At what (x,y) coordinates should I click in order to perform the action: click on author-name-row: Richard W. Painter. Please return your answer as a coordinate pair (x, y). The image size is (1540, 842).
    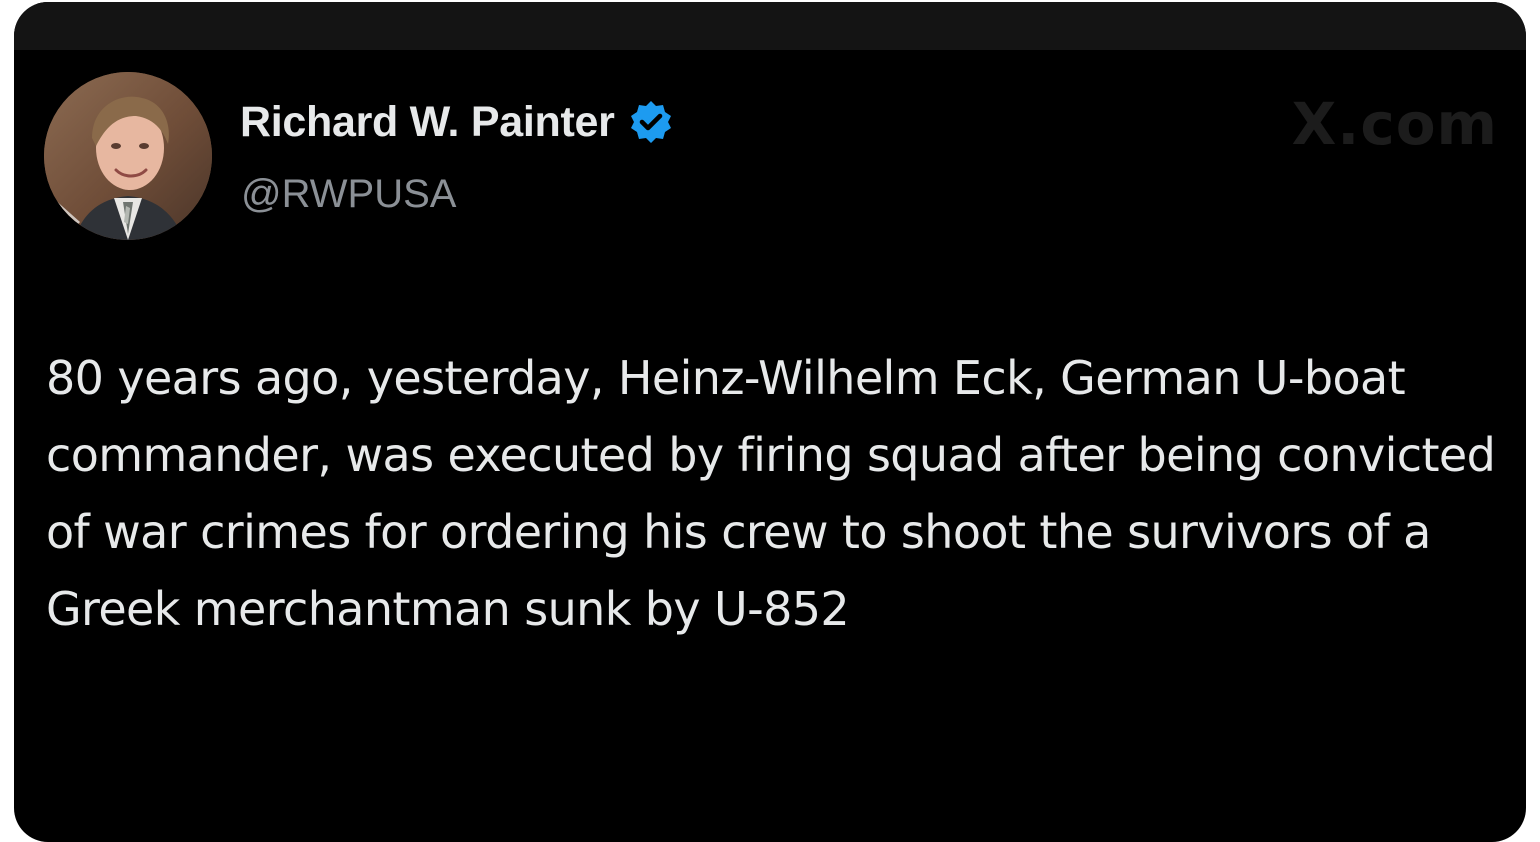
    Looking at the image, I should click on (457, 122).